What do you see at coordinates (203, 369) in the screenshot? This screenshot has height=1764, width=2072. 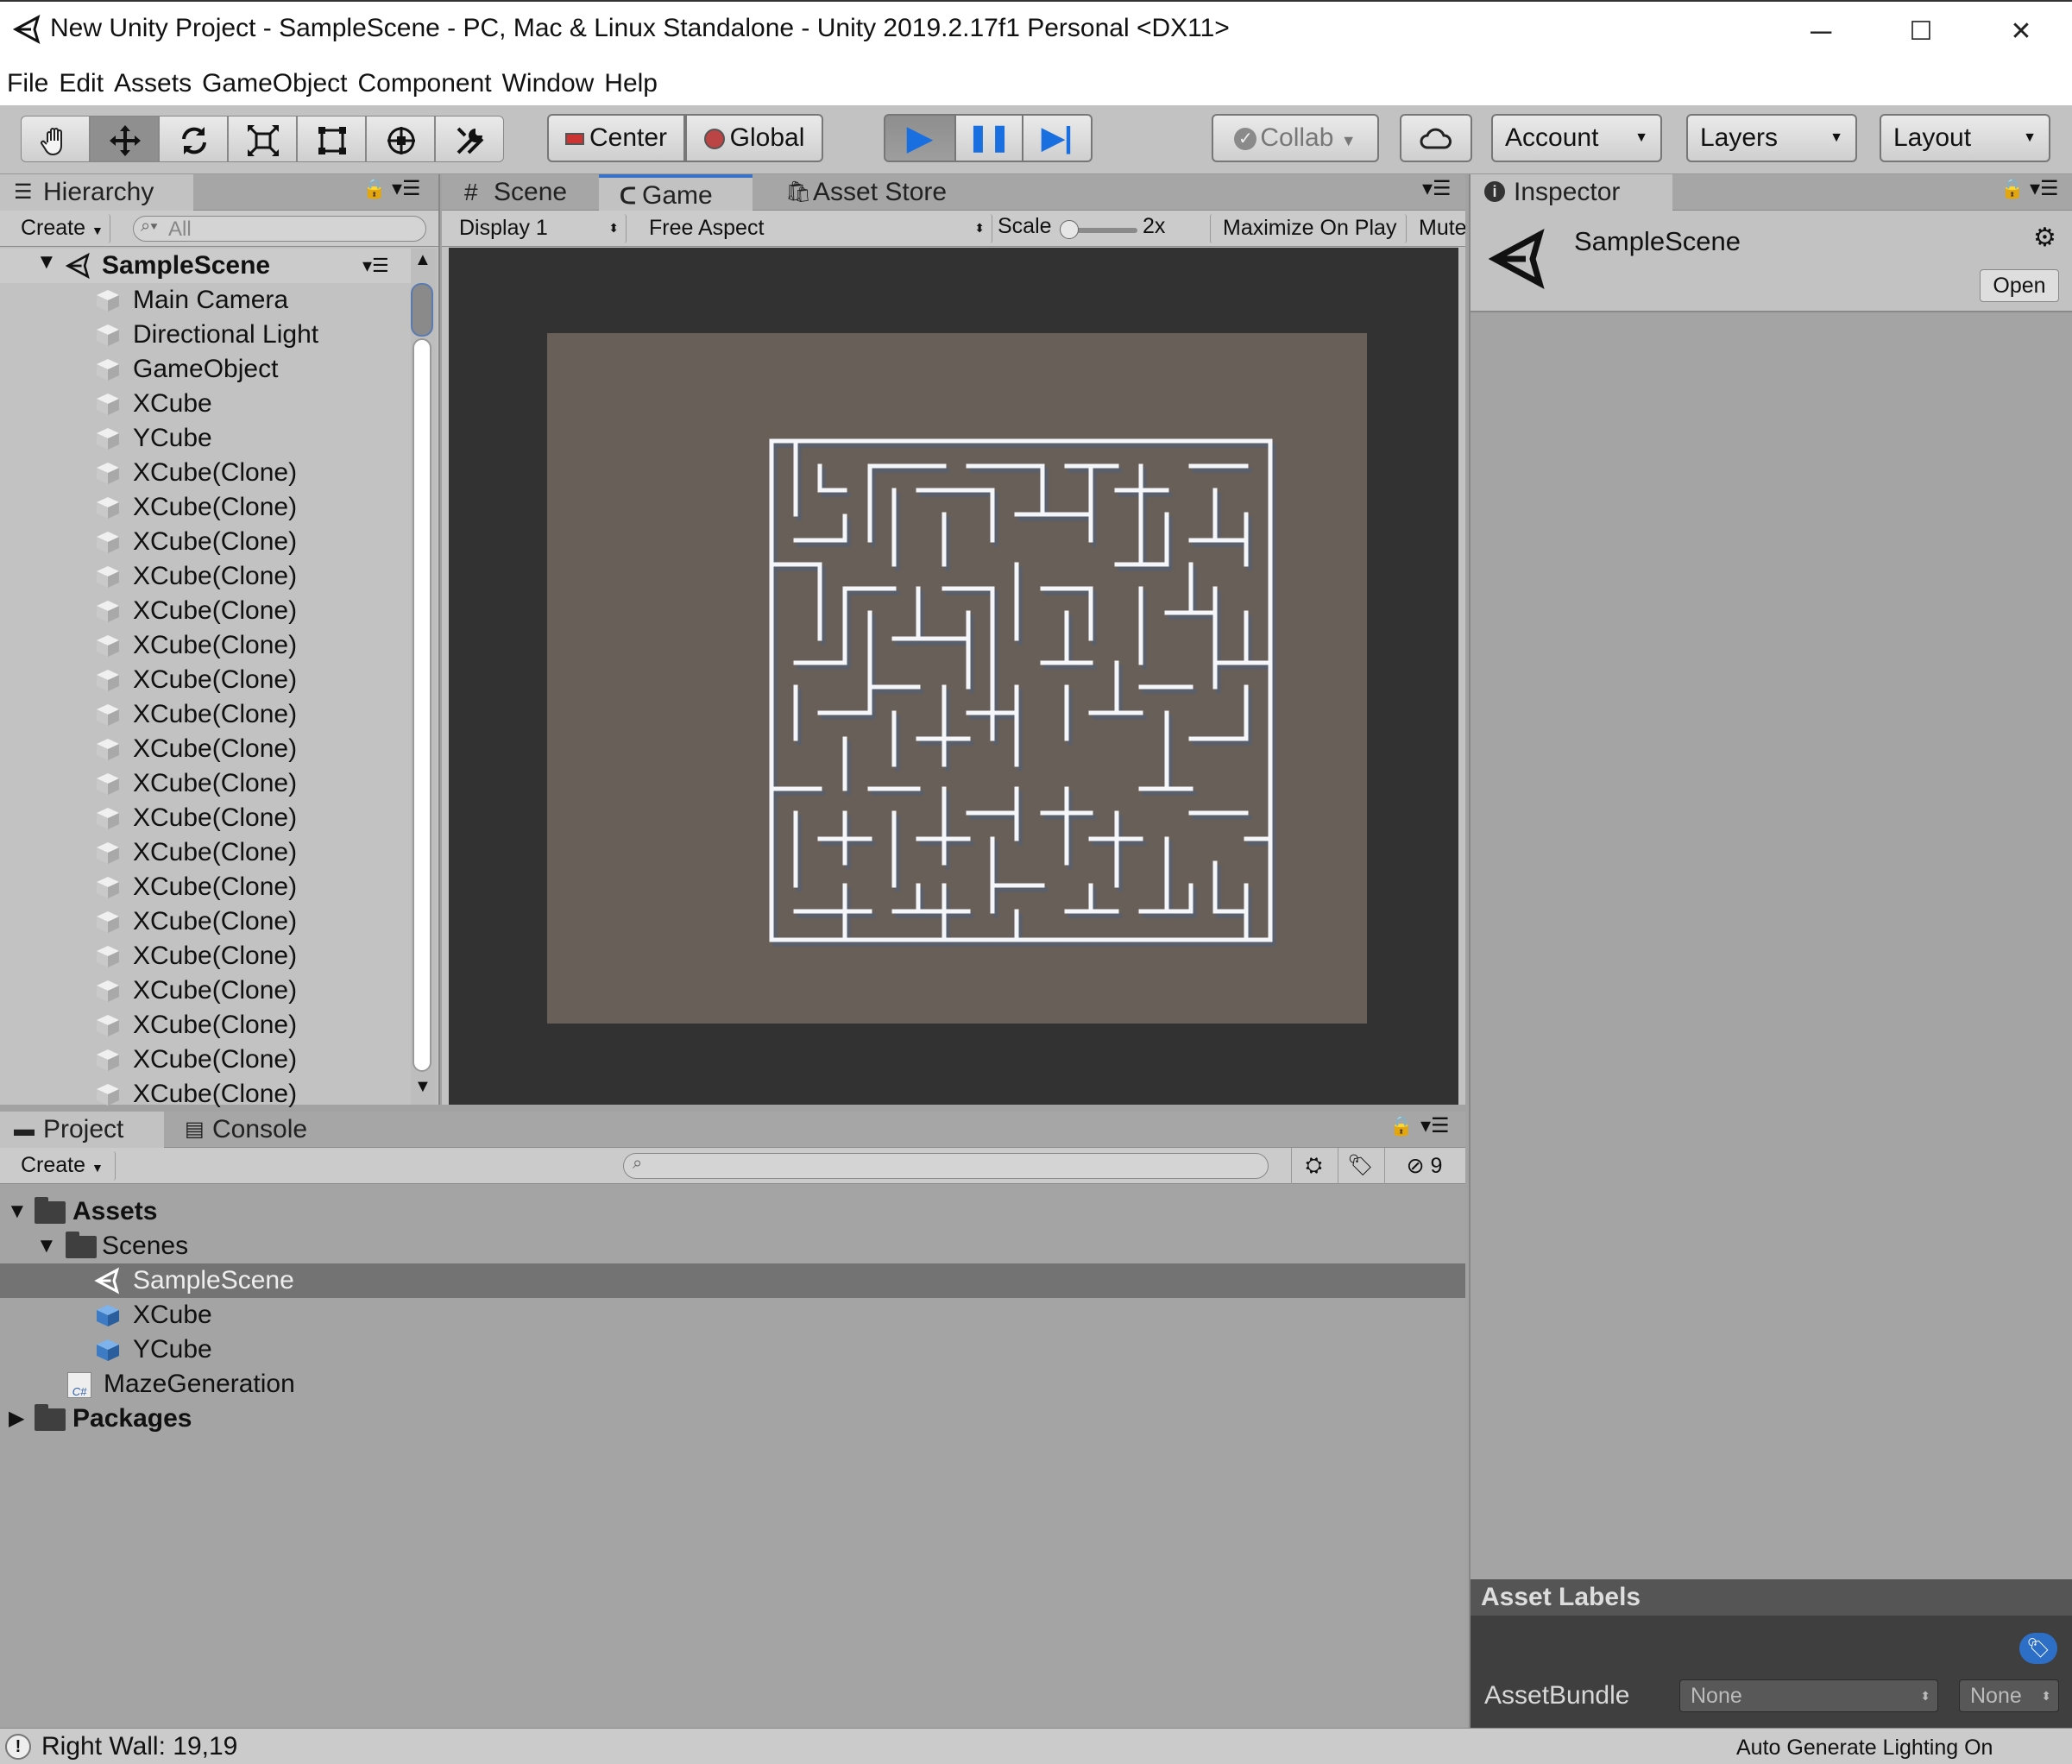 I see `hierarchy-item: GameObject` at bounding box center [203, 369].